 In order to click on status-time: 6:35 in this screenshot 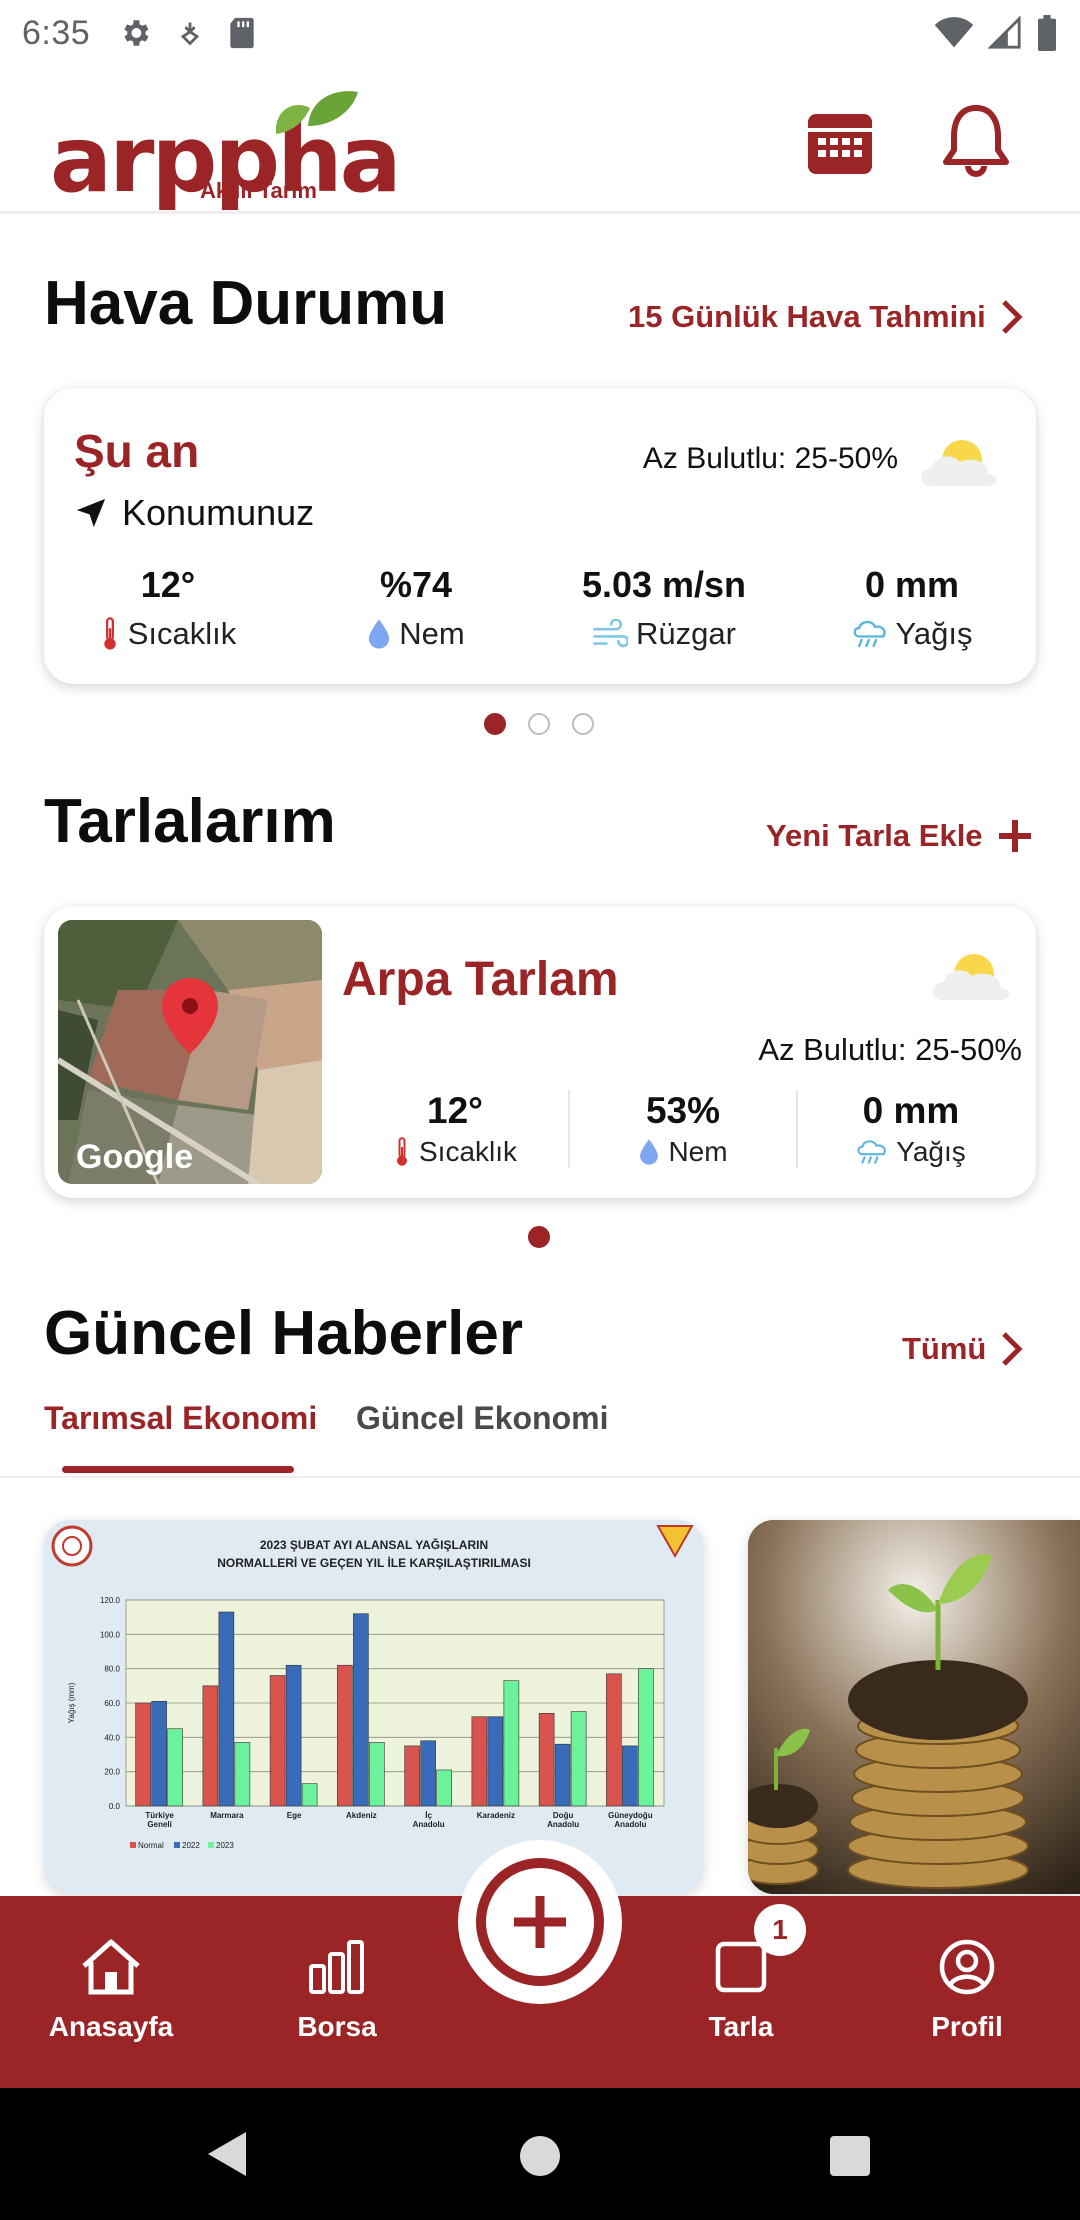, I will do `click(56, 32)`.